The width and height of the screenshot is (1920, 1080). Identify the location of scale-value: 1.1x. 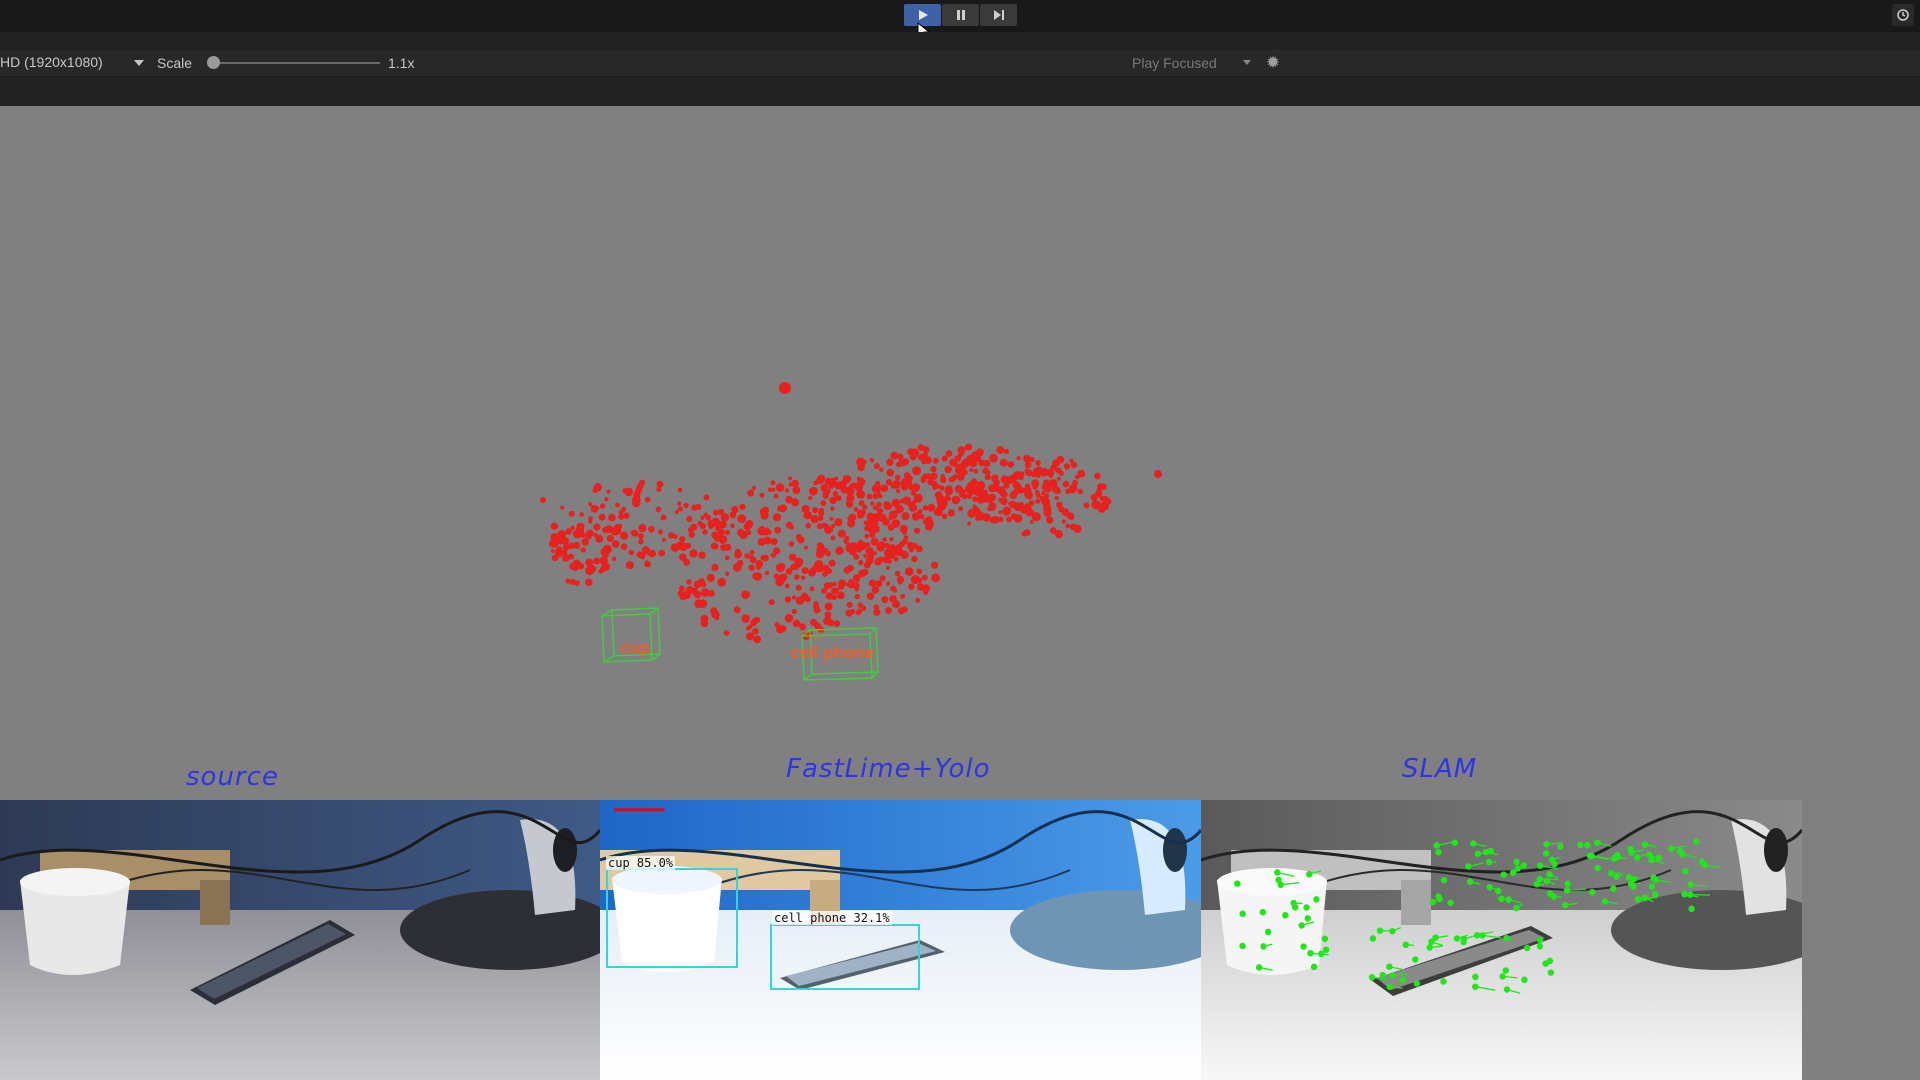
(401, 63).